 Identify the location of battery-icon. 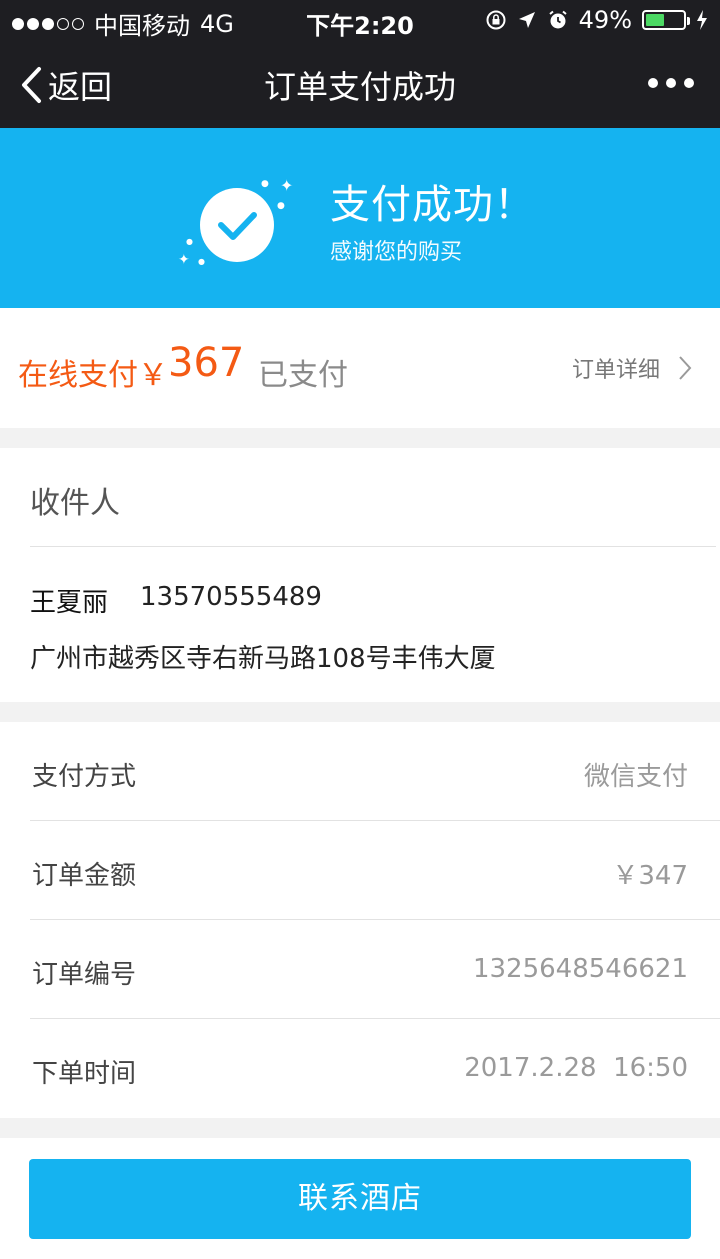
(666, 20).